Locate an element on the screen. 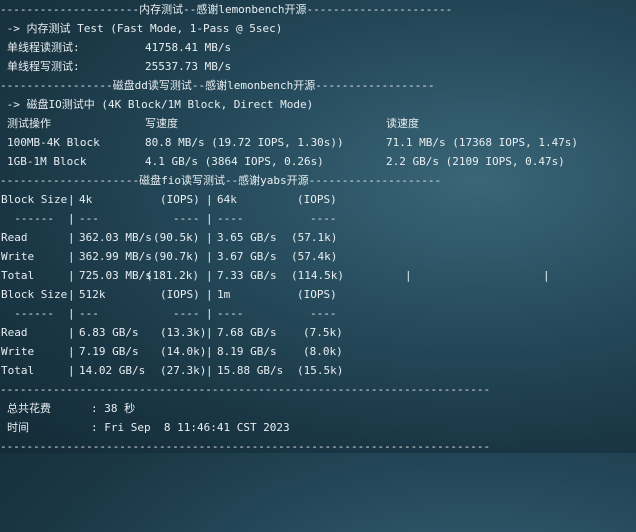  mem-read-value: 41758.41 MB/s is located at coordinates (188, 47).